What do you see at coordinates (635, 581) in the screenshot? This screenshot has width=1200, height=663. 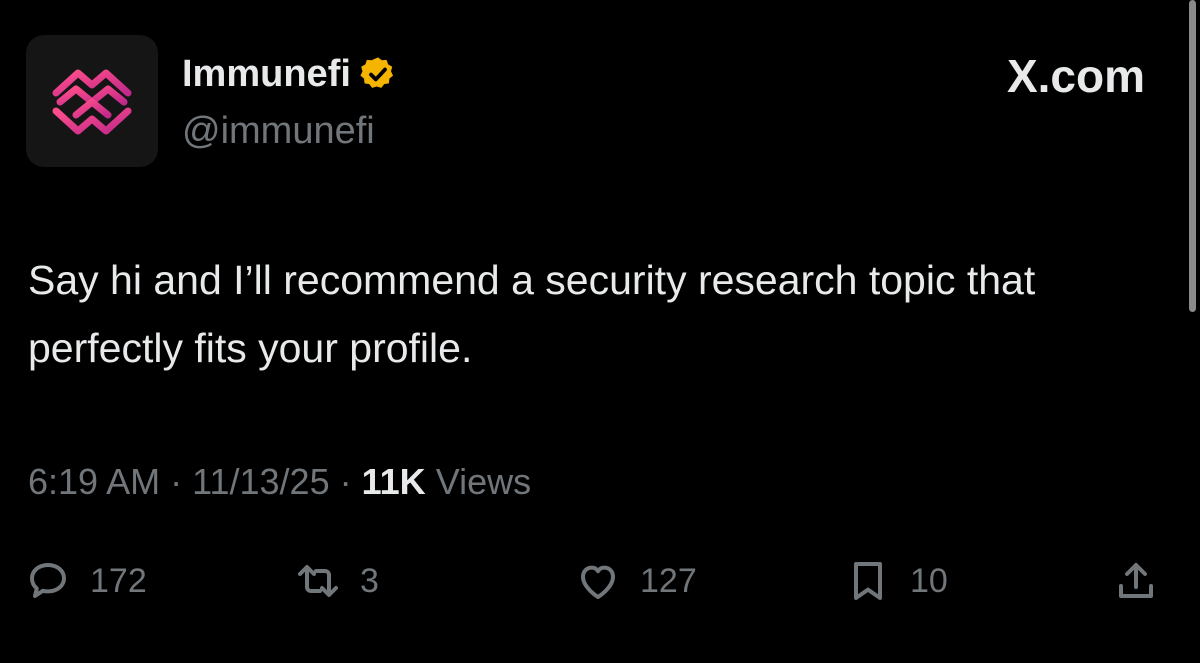 I see `like-button: 127` at bounding box center [635, 581].